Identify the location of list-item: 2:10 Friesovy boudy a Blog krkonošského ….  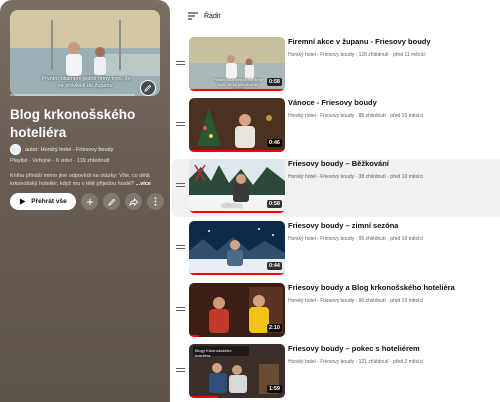
(336, 312).